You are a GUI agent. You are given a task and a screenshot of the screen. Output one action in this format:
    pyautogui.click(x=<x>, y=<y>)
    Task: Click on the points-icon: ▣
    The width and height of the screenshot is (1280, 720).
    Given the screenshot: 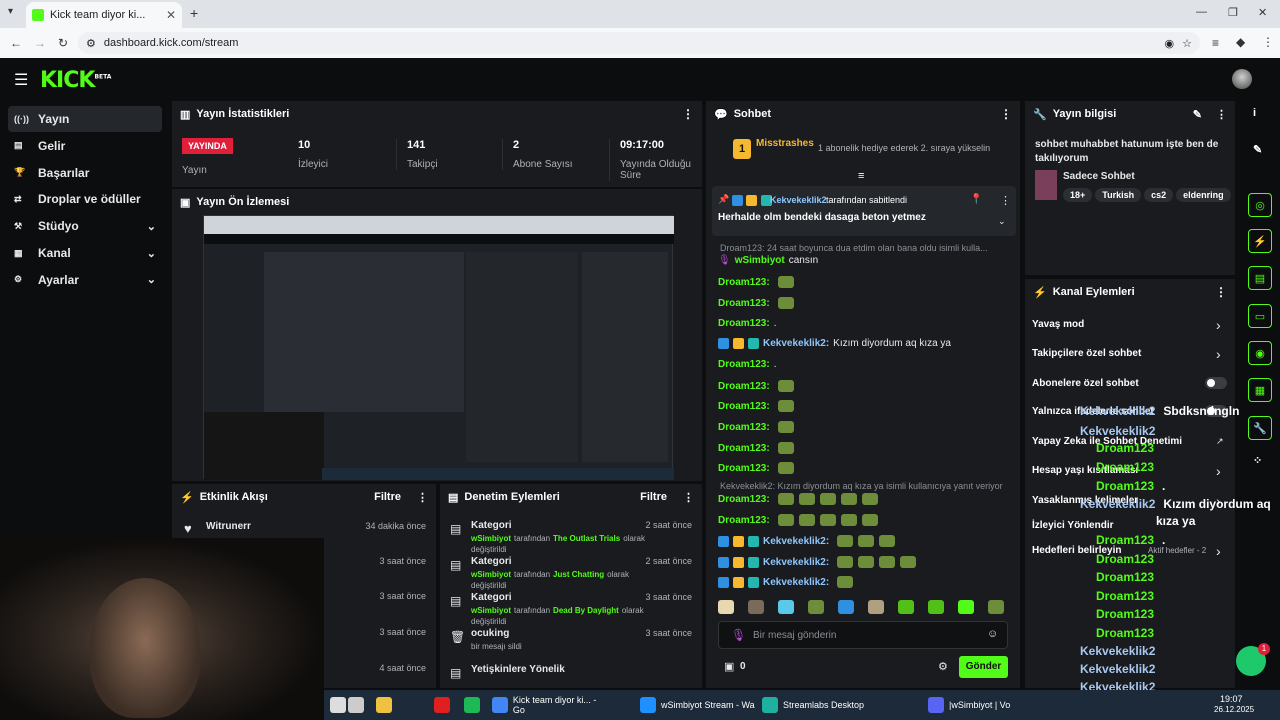 What is the action you would take?
    pyautogui.click(x=729, y=666)
    